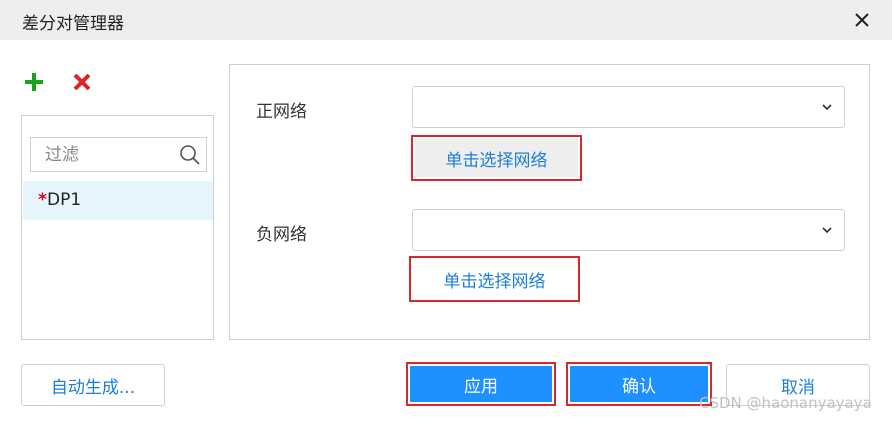 This screenshot has width=892, height=423. I want to click on negative-net-label: 负网络, so click(281, 235).